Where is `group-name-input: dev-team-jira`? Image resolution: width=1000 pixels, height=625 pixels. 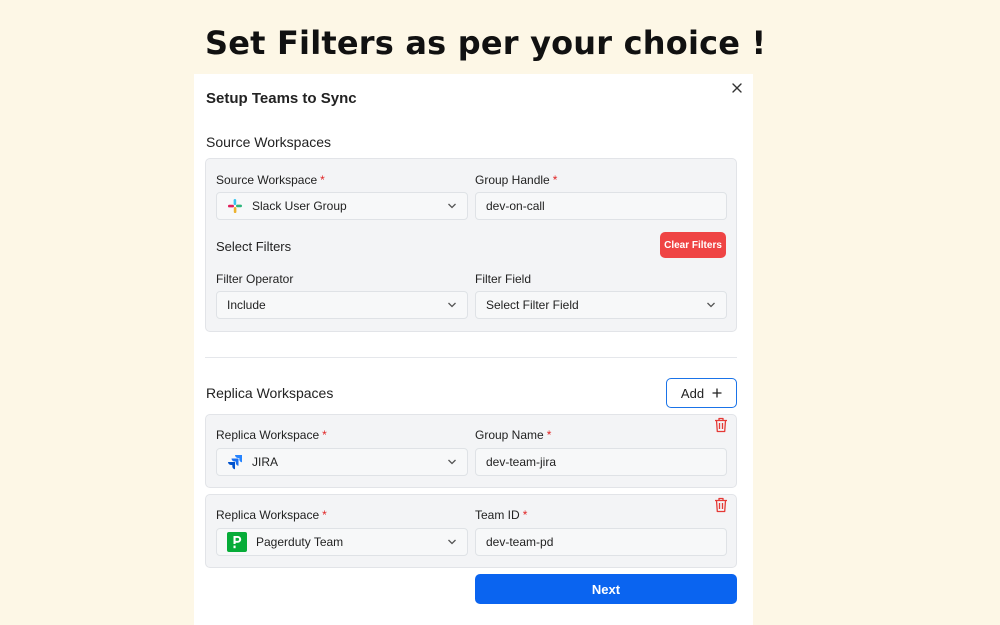
group-name-input: dev-team-jira is located at coordinates (601, 462).